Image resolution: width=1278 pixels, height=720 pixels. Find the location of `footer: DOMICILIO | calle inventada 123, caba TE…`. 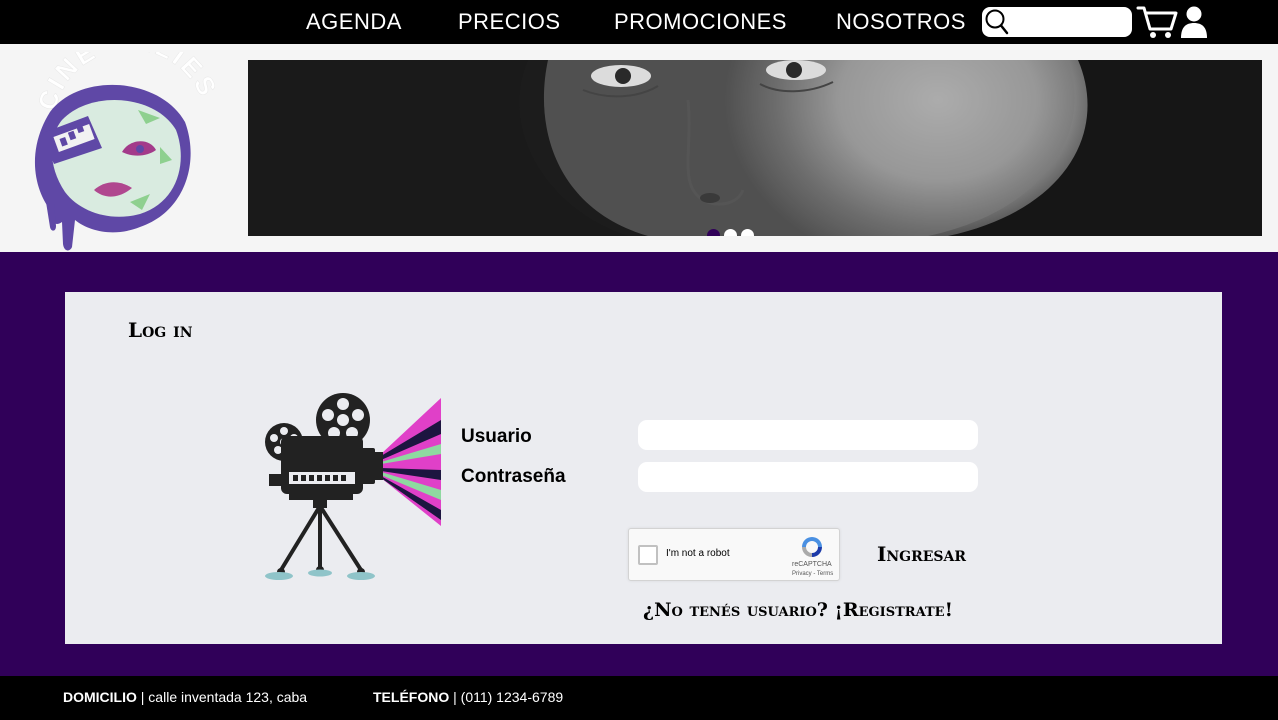

footer: DOMICILIO | calle inventada 123, caba TE… is located at coordinates (639, 698).